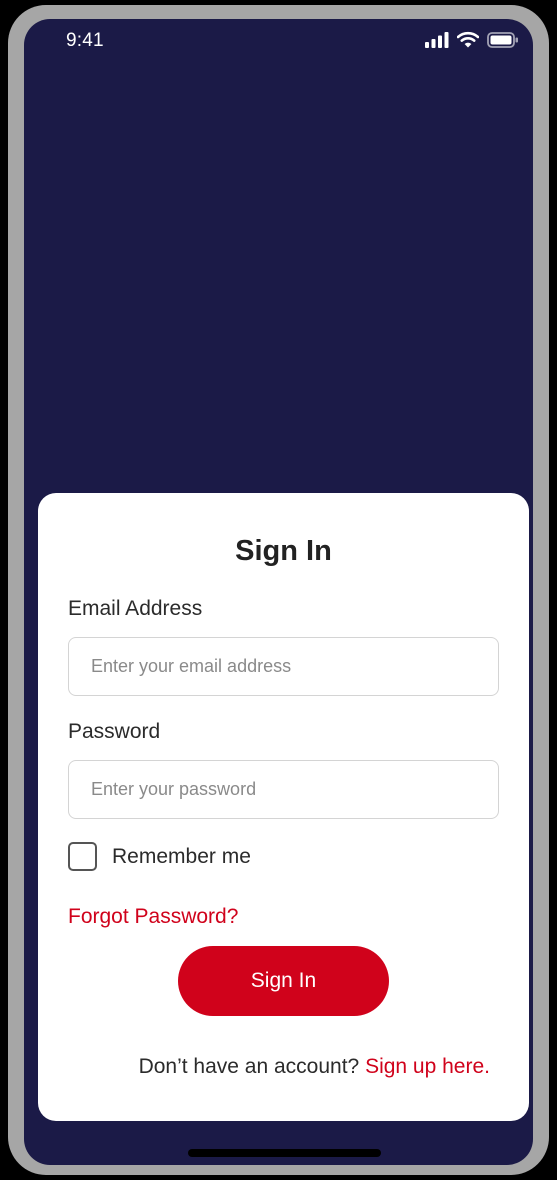 The width and height of the screenshot is (557, 1180). Describe the element at coordinates (181, 856) in the screenshot. I see `remember-me-label: Remember me` at that location.